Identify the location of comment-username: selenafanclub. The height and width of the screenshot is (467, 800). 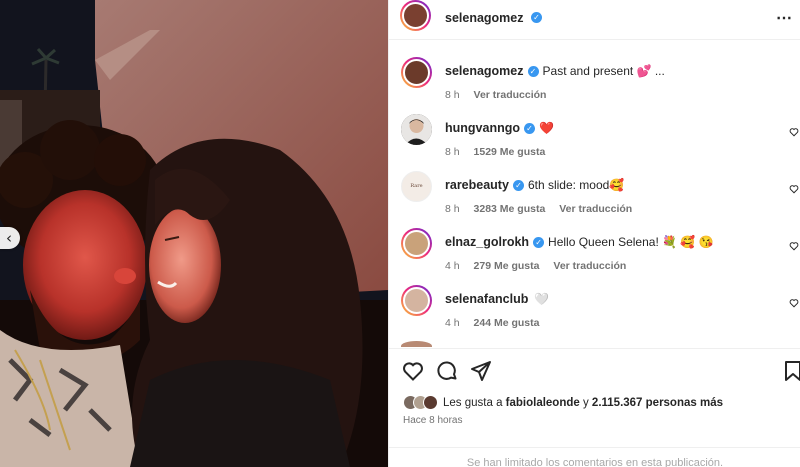
(486, 299).